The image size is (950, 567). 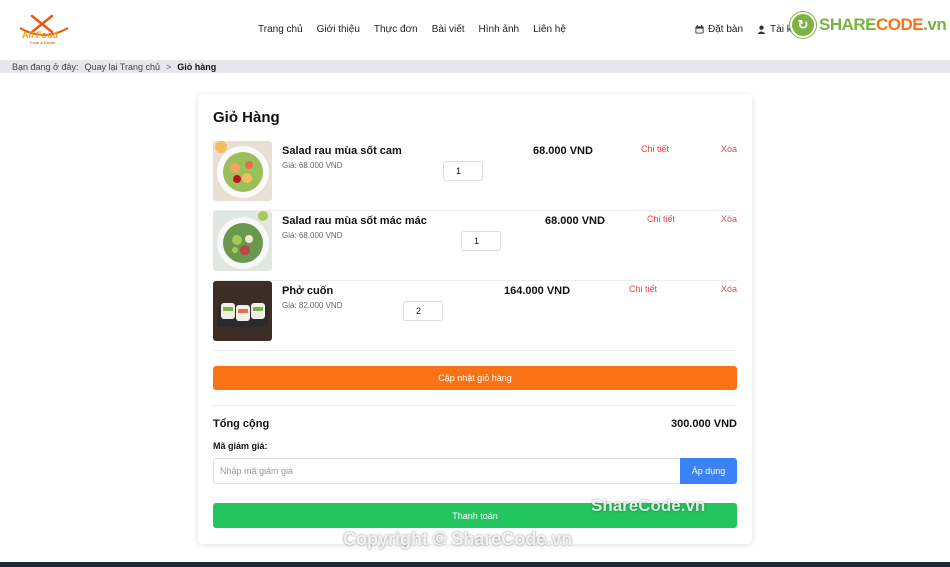 What do you see at coordinates (448, 29) in the screenshot?
I see `nav-posts: Bài viết` at bounding box center [448, 29].